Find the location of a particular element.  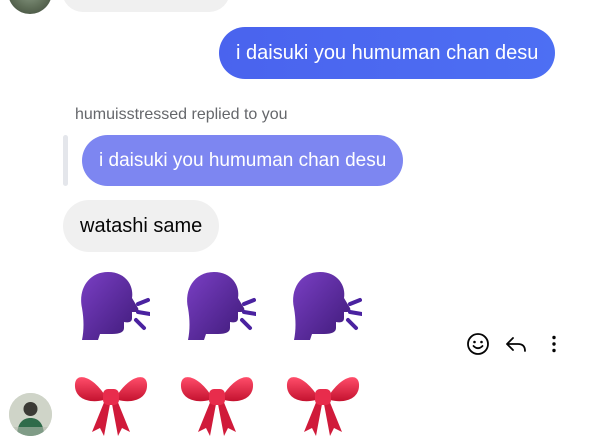

message-actions is located at coordinates (516, 344).